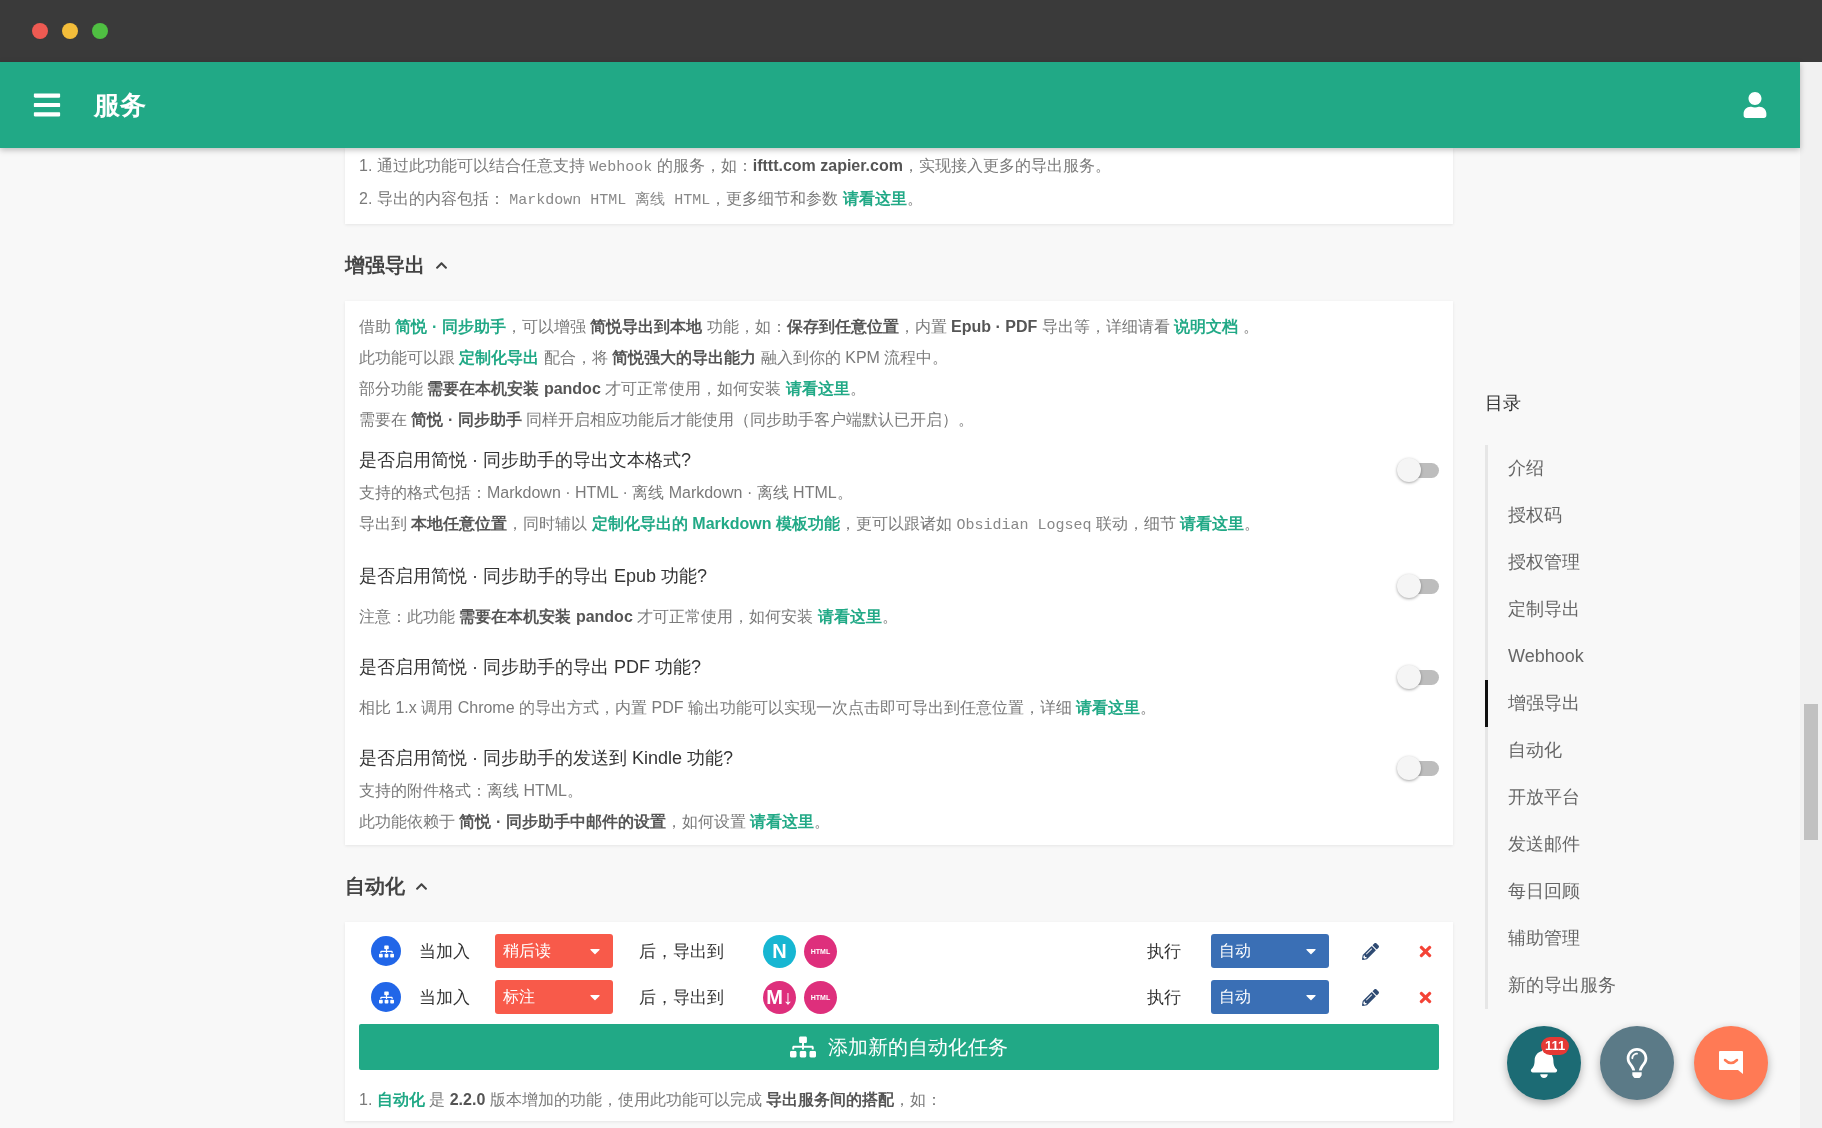 This screenshot has width=1822, height=1128. Describe the element at coordinates (1585, 891) in the screenshot. I see `toc-item: 每日回顾` at that location.